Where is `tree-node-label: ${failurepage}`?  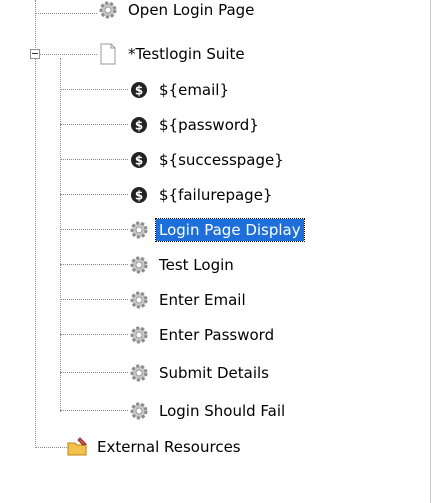
tree-node-label: ${failurepage} is located at coordinates (216, 195).